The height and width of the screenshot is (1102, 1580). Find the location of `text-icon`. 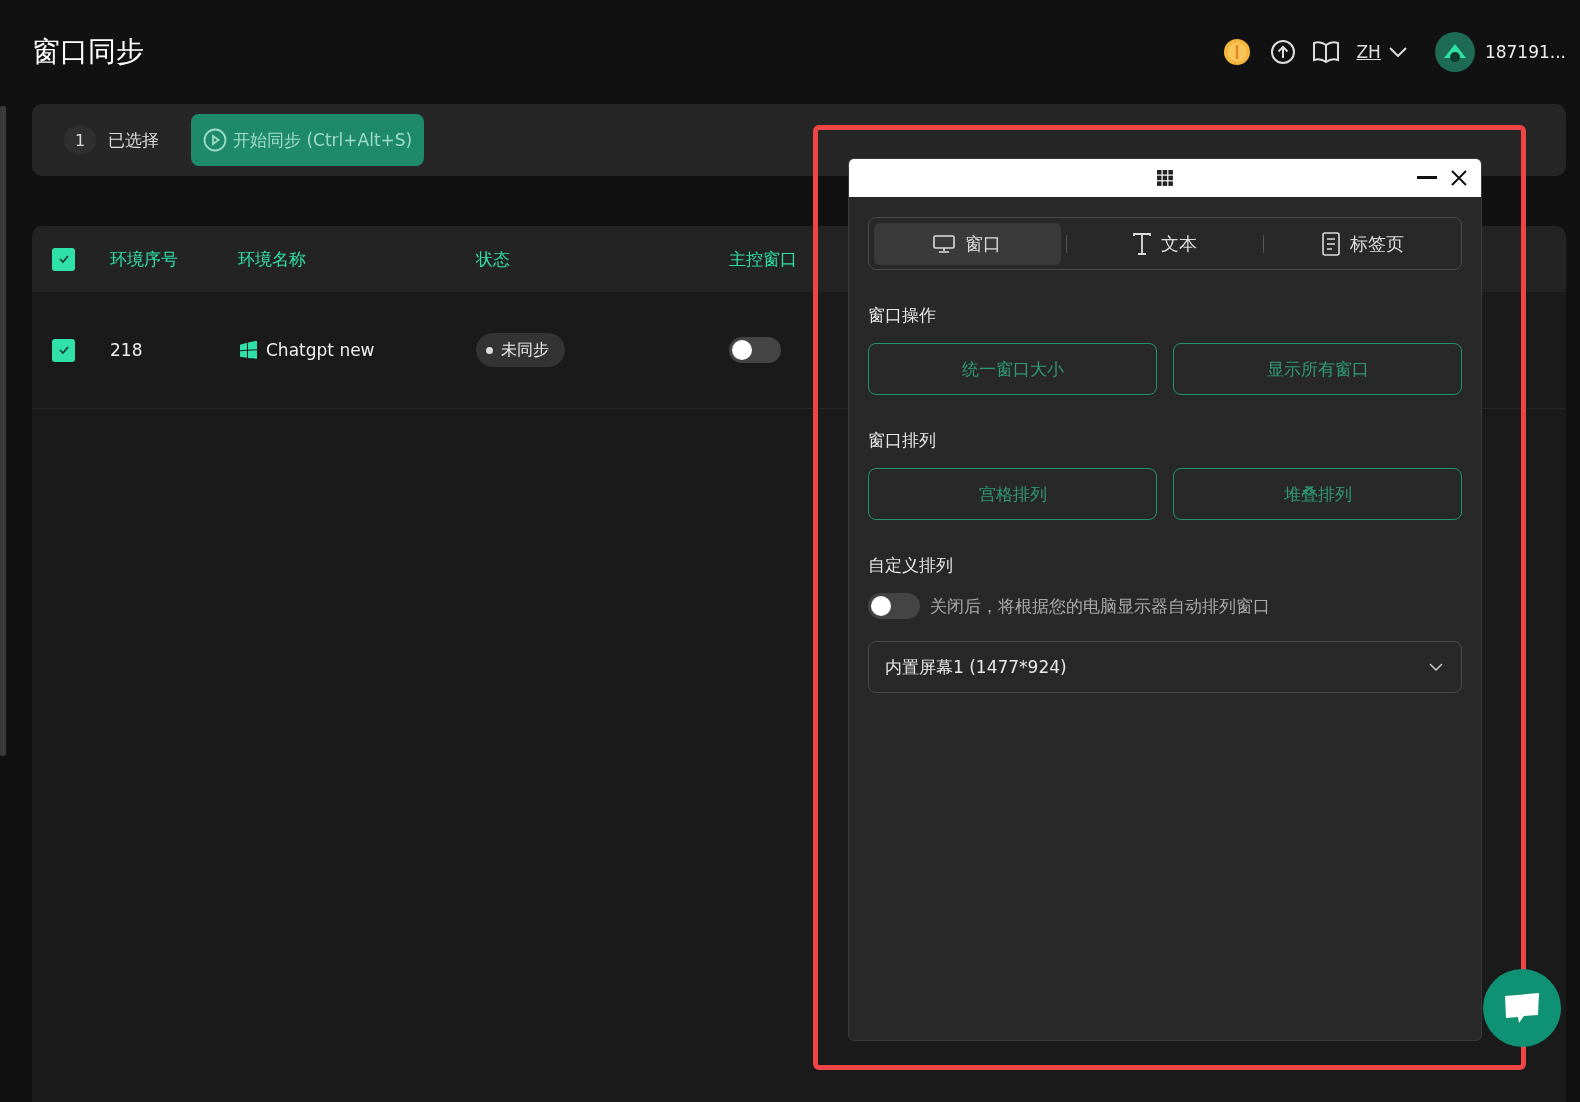

text-icon is located at coordinates (1142, 243).